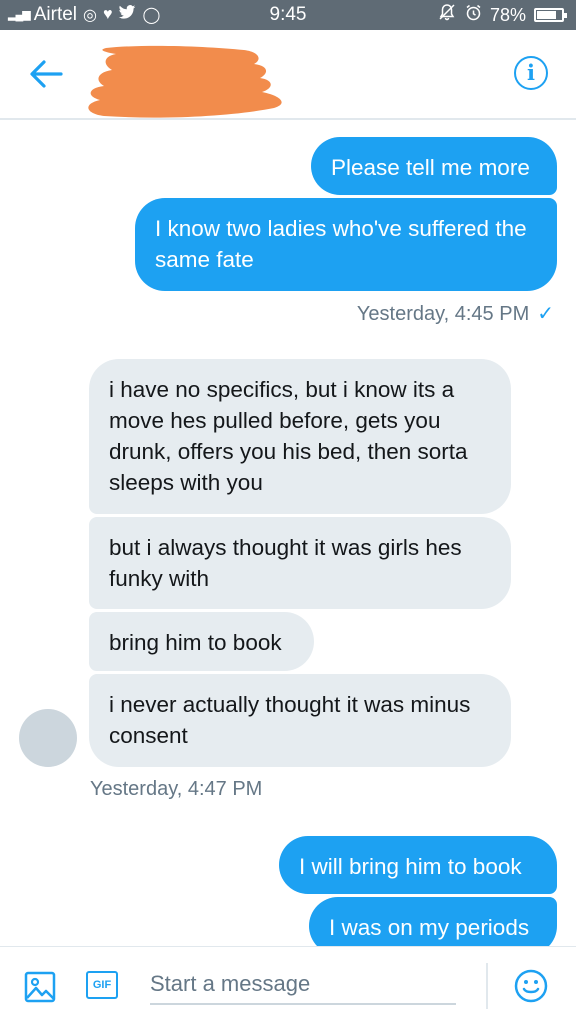 This screenshot has width=576, height=1025. What do you see at coordinates (195, 642) in the screenshot?
I see `message-text: bring him to book` at bounding box center [195, 642].